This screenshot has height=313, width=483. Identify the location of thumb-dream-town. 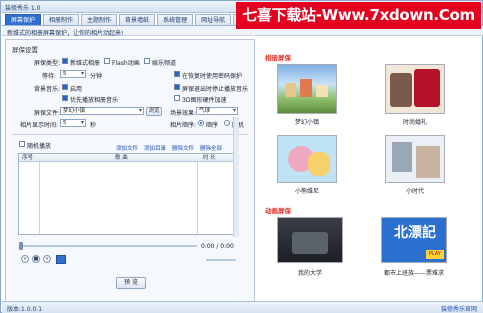
(307, 89).